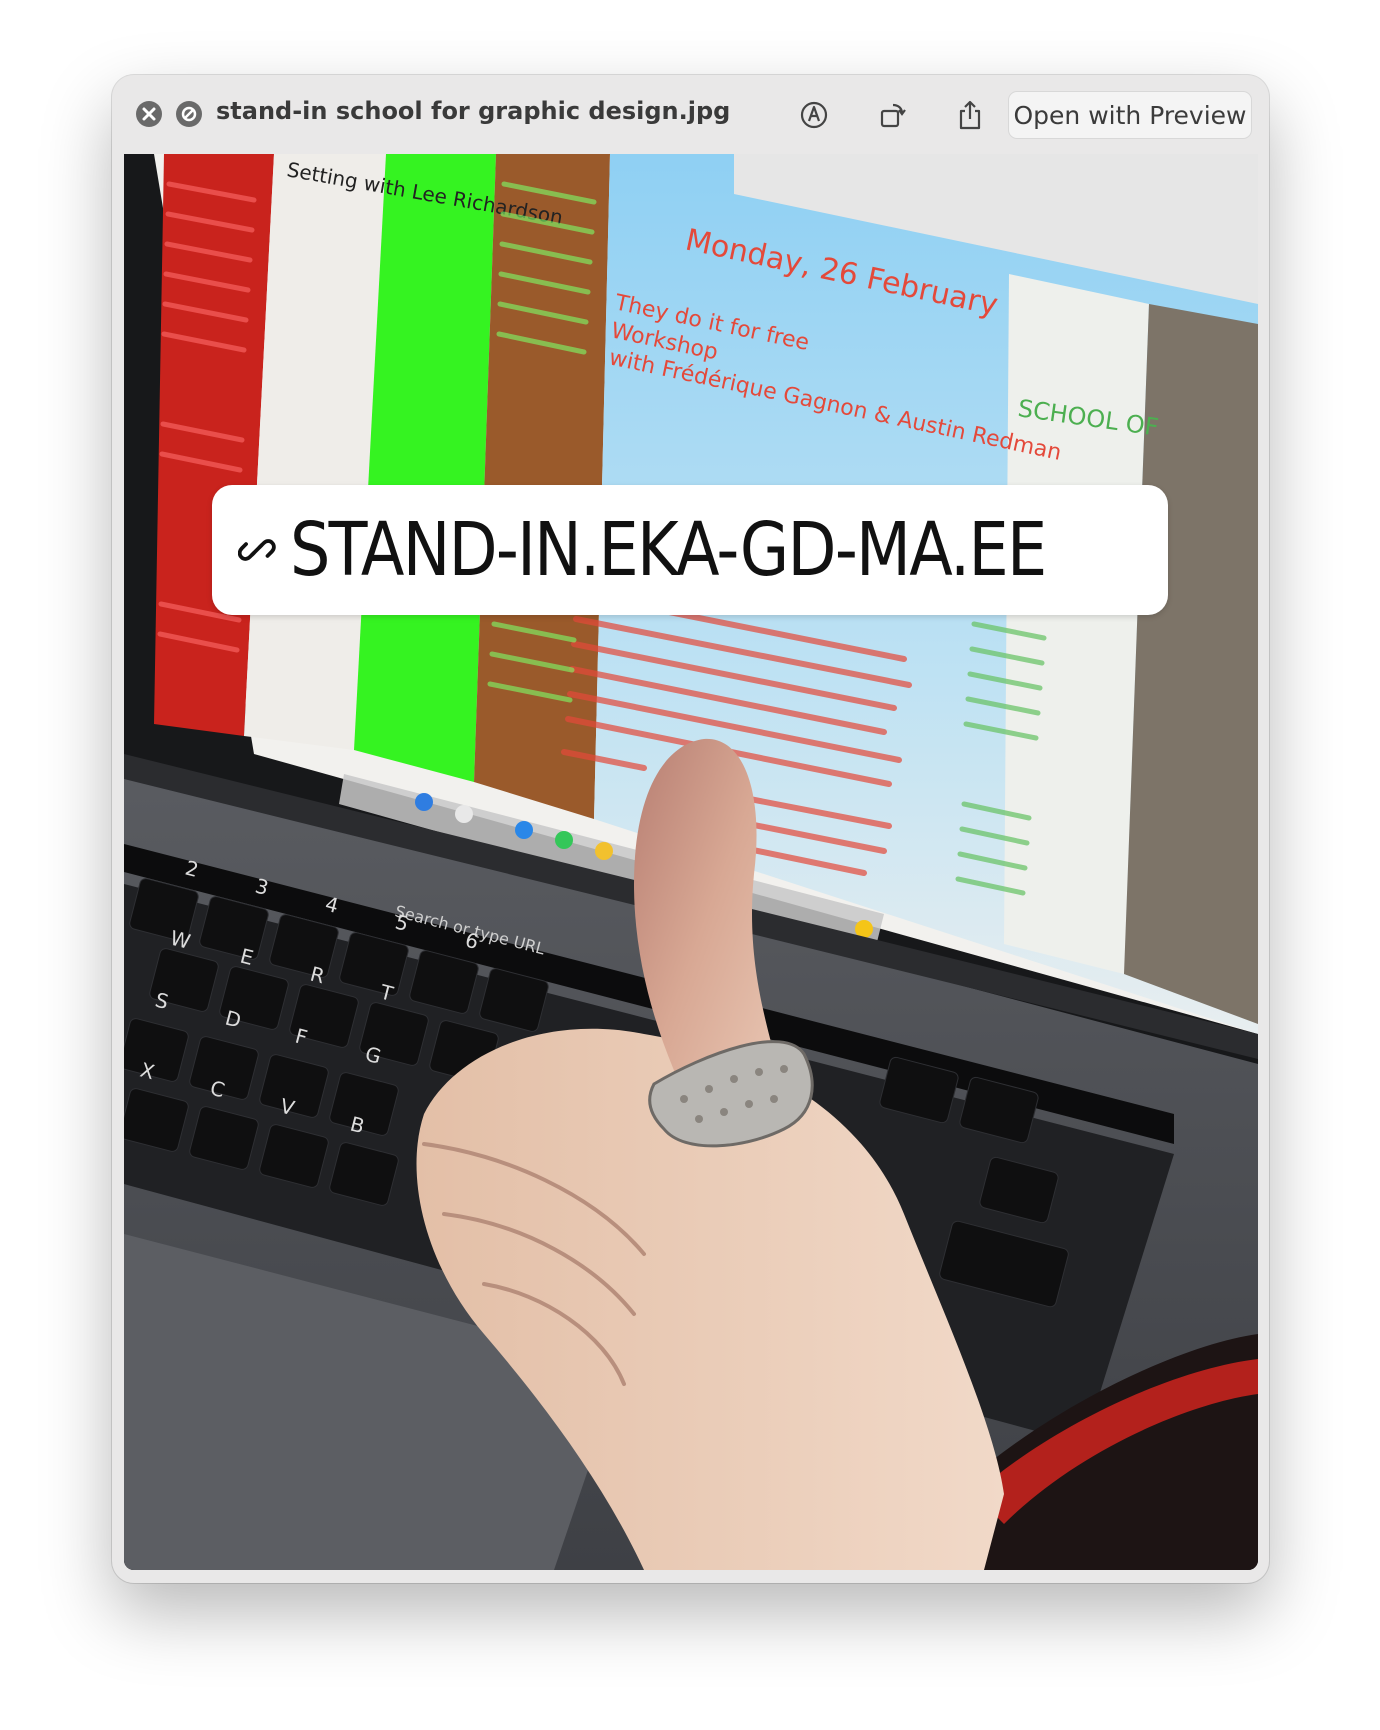  Describe the element at coordinates (604, 851) in the screenshot. I see `dock-chrome-icon` at that location.